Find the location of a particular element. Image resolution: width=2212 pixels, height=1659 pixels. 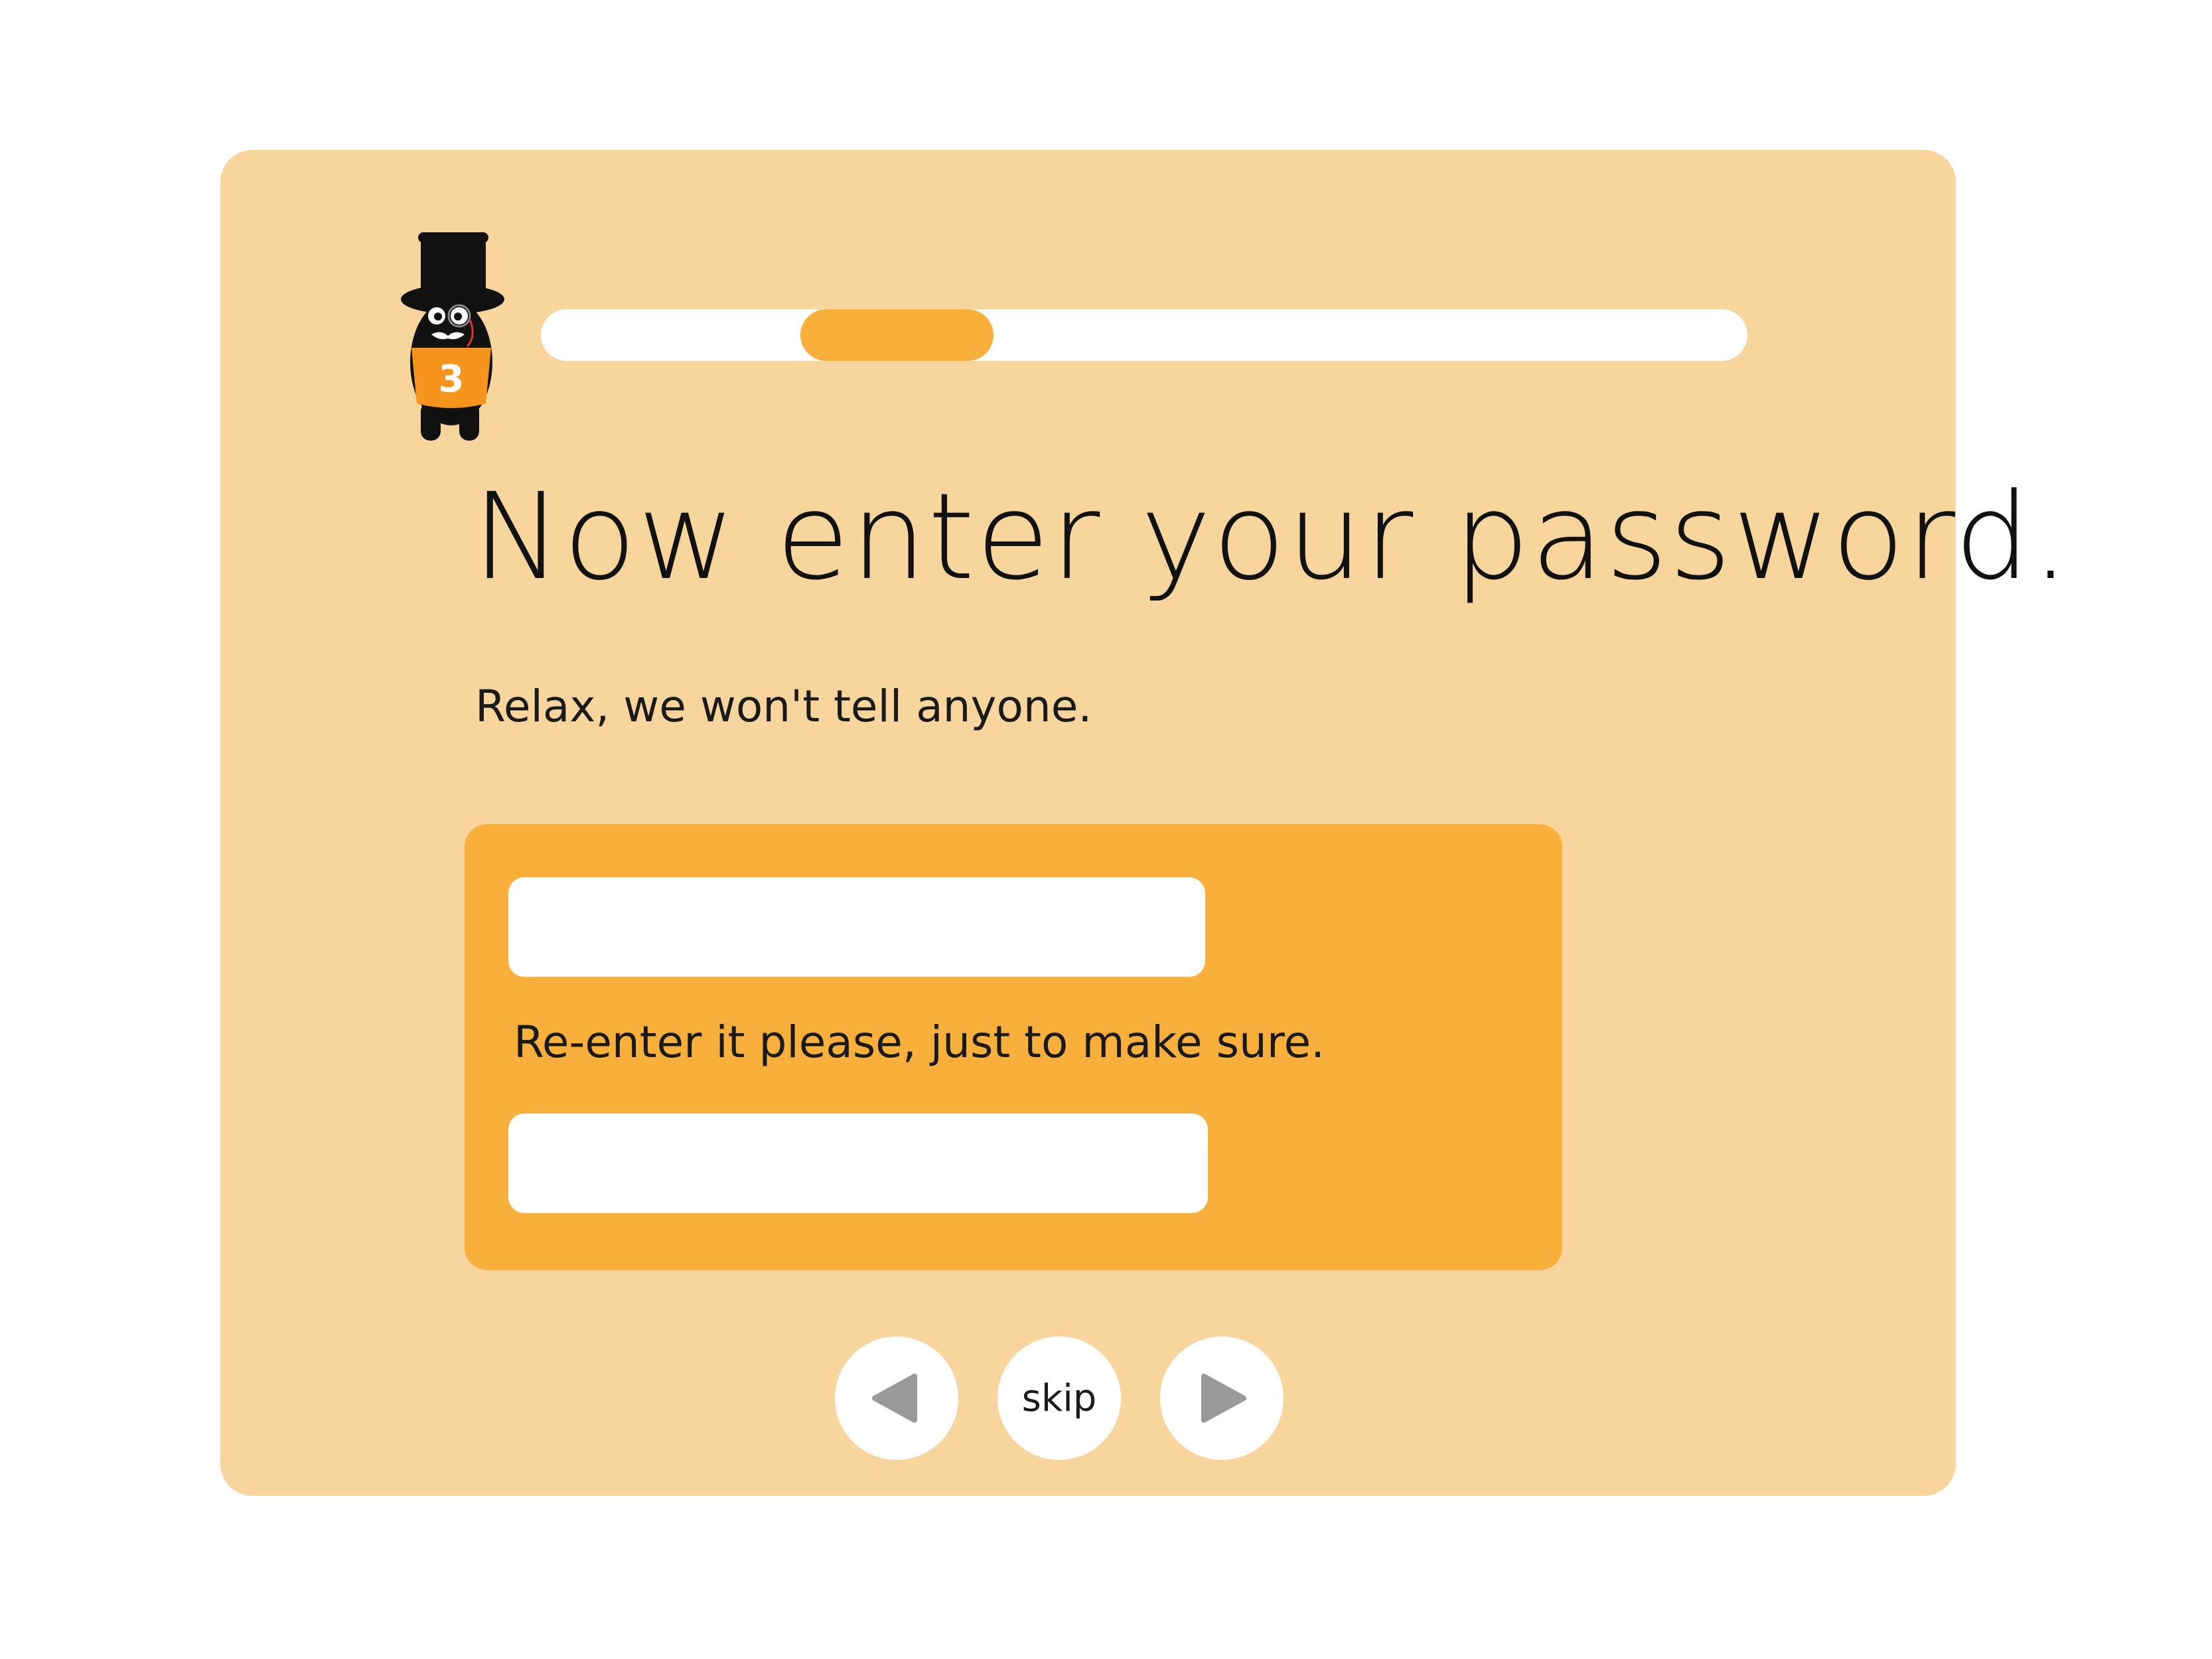

triangle-left-icon is located at coordinates (895, 1398).